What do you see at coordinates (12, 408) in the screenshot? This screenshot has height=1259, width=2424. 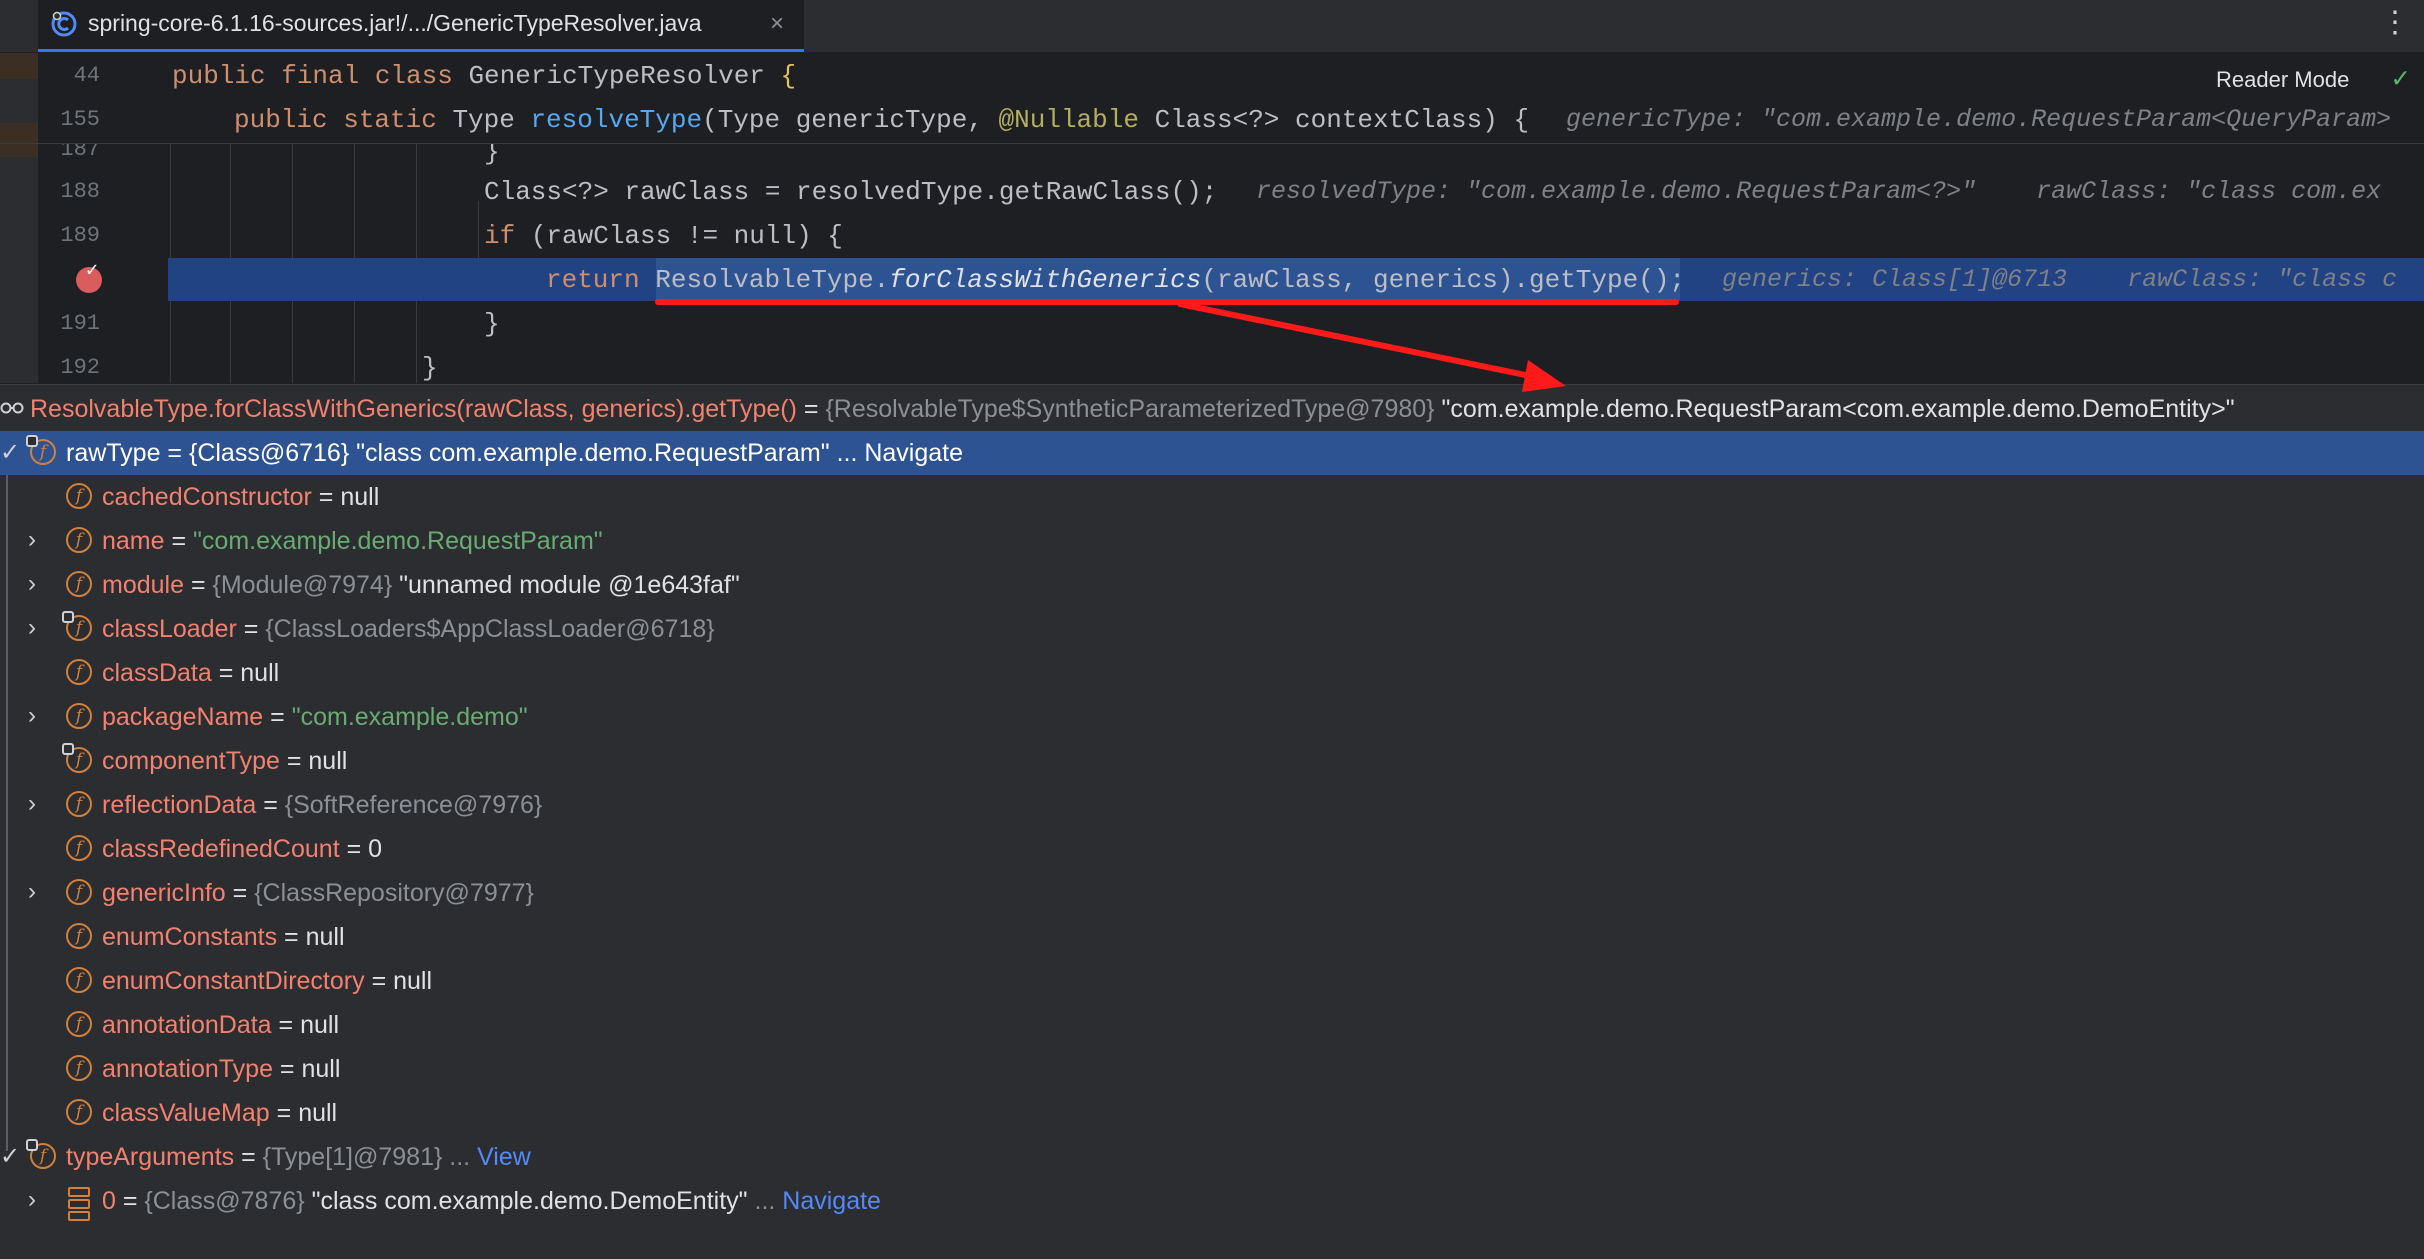 I see `watch-glasses-icon` at bounding box center [12, 408].